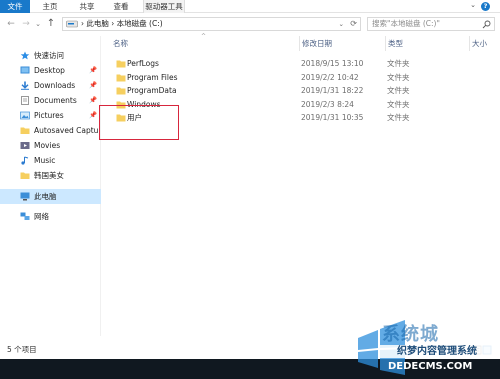 The width and height of the screenshot is (500, 379). I want to click on tab-drive-tools: 驱动器工具, so click(164, 6).